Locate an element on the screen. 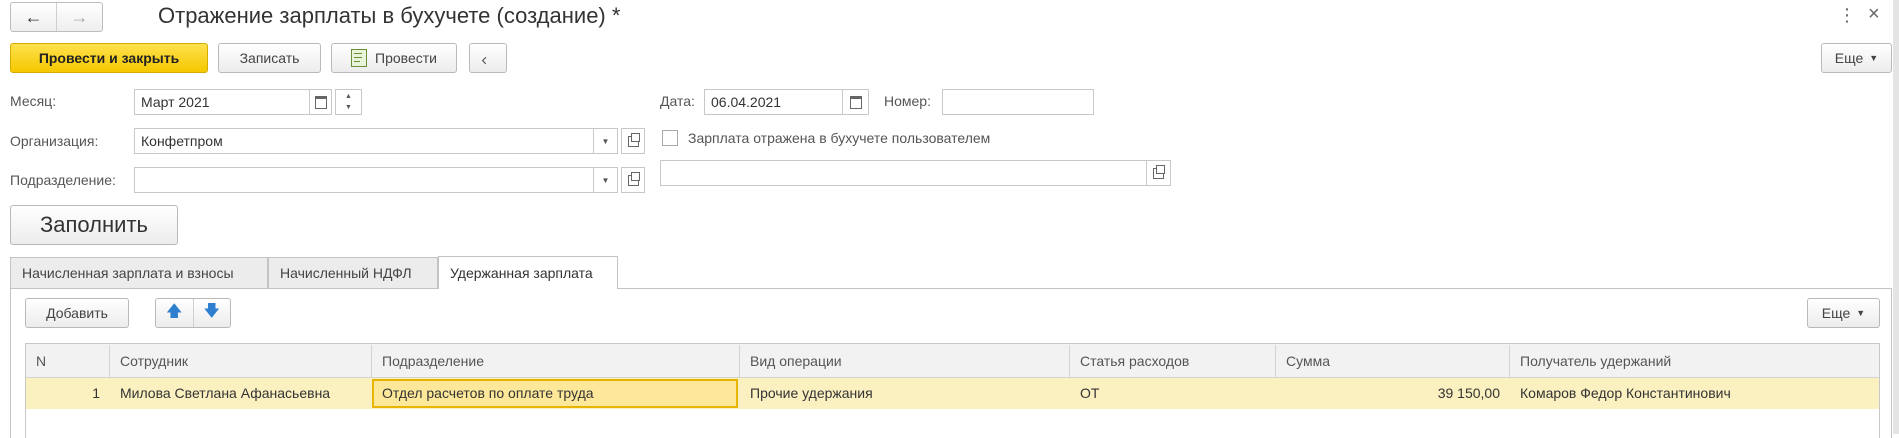 The width and height of the screenshot is (1899, 438). tab-active-underline-mask is located at coordinates (528, 288).